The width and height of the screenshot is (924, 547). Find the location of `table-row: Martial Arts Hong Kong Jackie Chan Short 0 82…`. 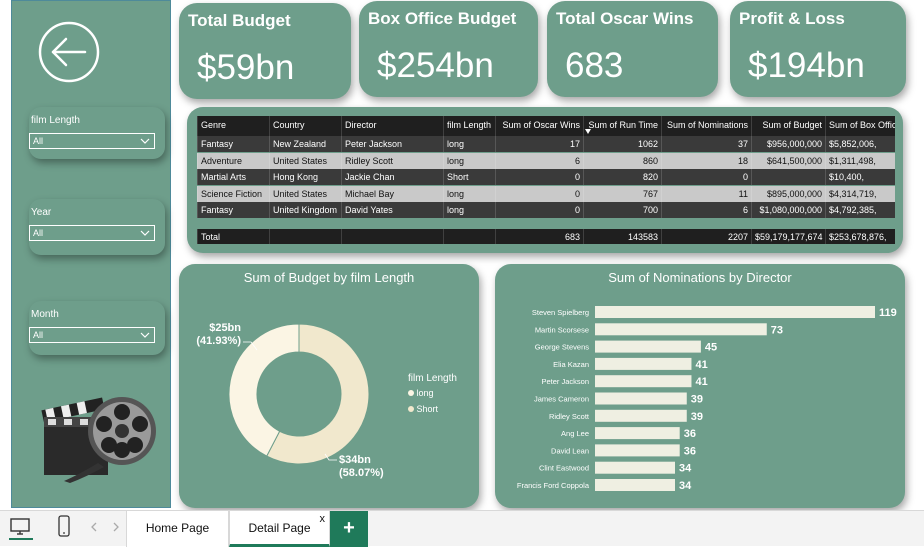

table-row: Martial Arts Hong Kong Jackie Chan Short 0 82… is located at coordinates (546, 177).